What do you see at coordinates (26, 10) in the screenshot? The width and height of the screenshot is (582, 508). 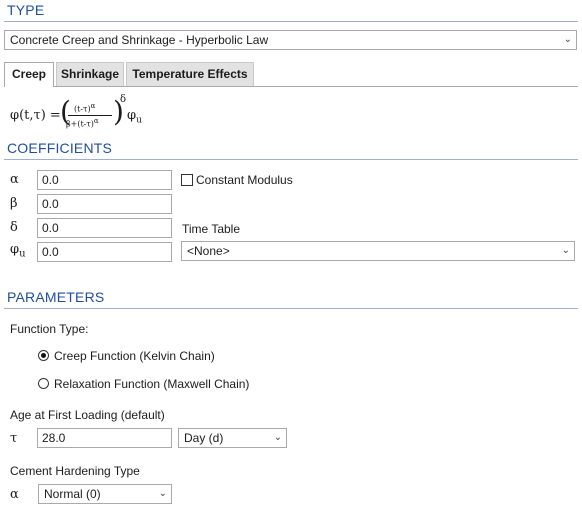 I see `type-section-title: TYPE` at bounding box center [26, 10].